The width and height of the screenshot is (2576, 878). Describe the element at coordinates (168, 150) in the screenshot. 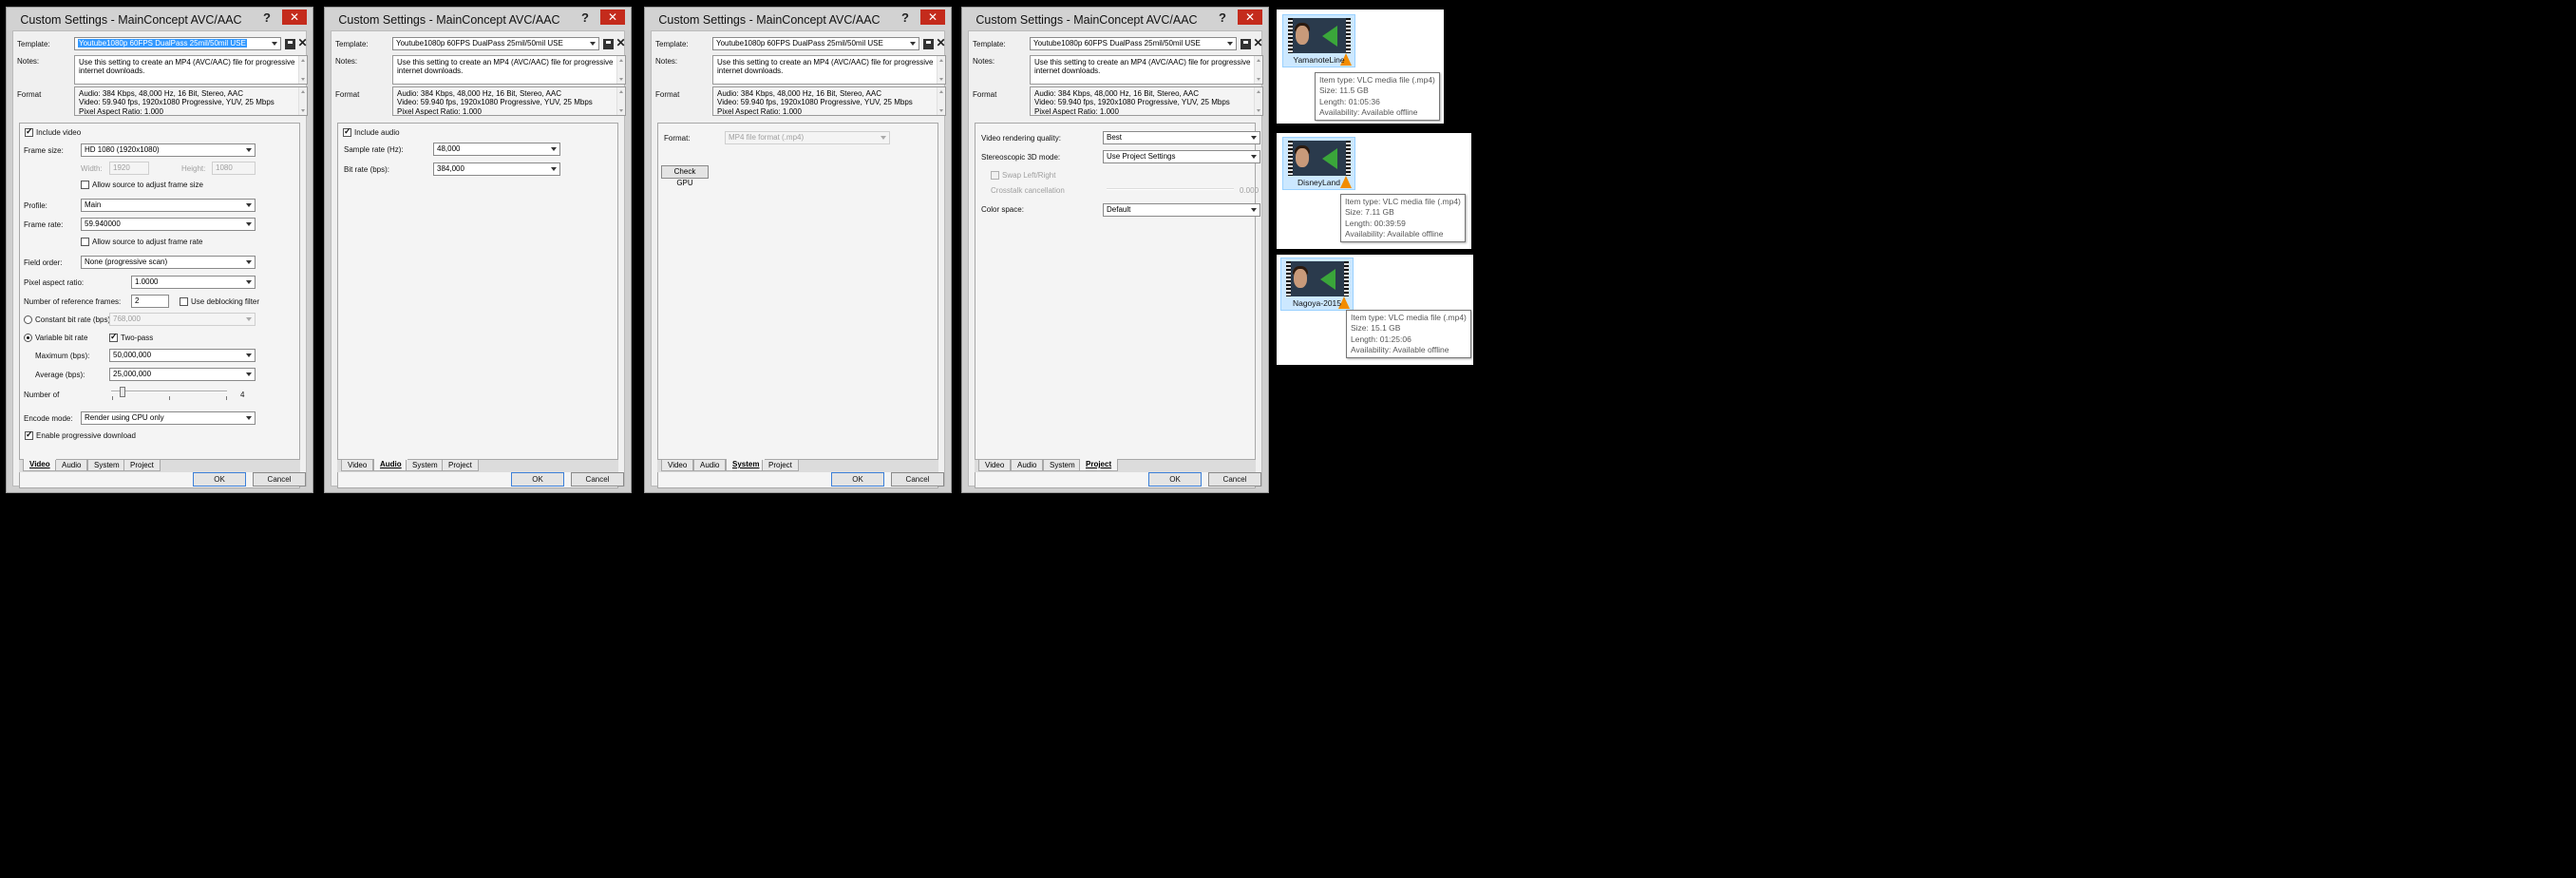

I see `frame-size-select: HD 1080 (1920x1080)` at that location.